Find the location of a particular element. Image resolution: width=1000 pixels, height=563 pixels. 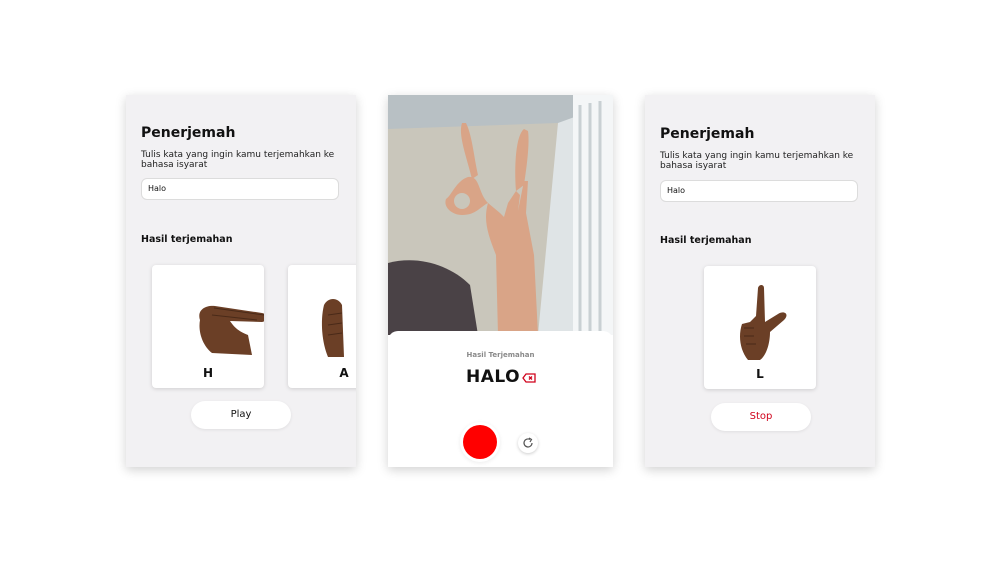

card-letter: H is located at coordinates (208, 373).